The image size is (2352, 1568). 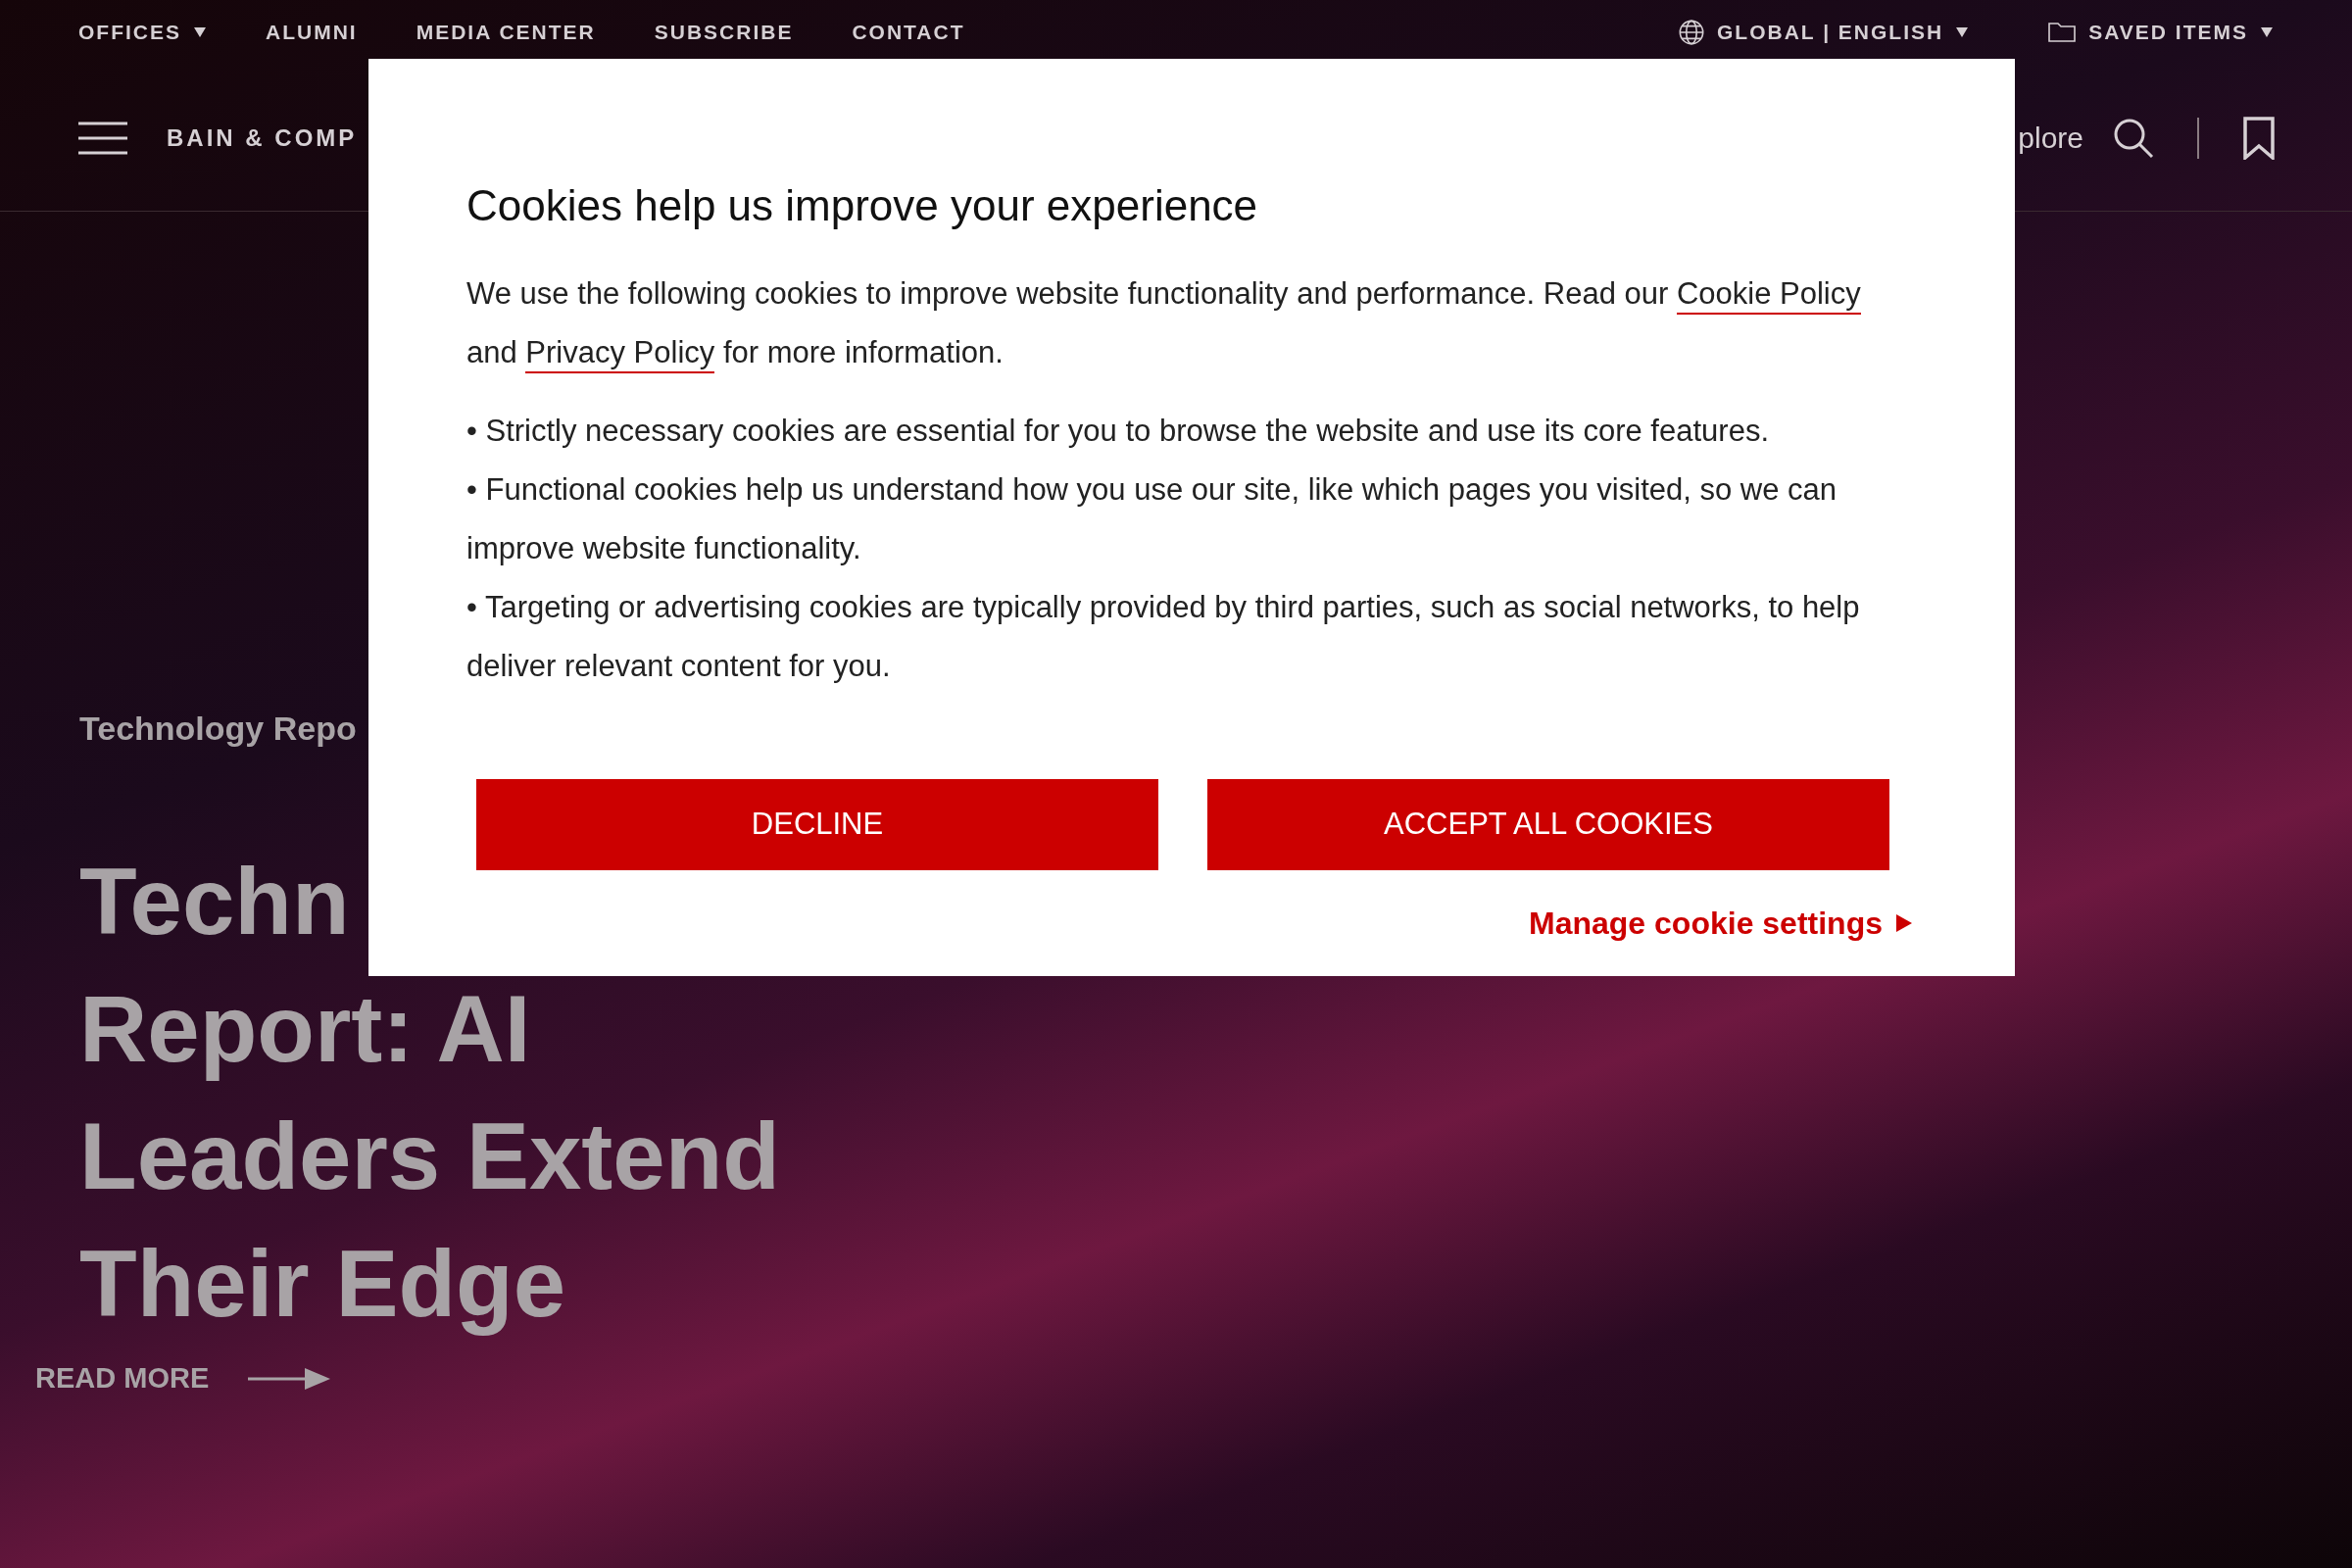 What do you see at coordinates (2259, 138) in the screenshot?
I see `bookmark-icon` at bounding box center [2259, 138].